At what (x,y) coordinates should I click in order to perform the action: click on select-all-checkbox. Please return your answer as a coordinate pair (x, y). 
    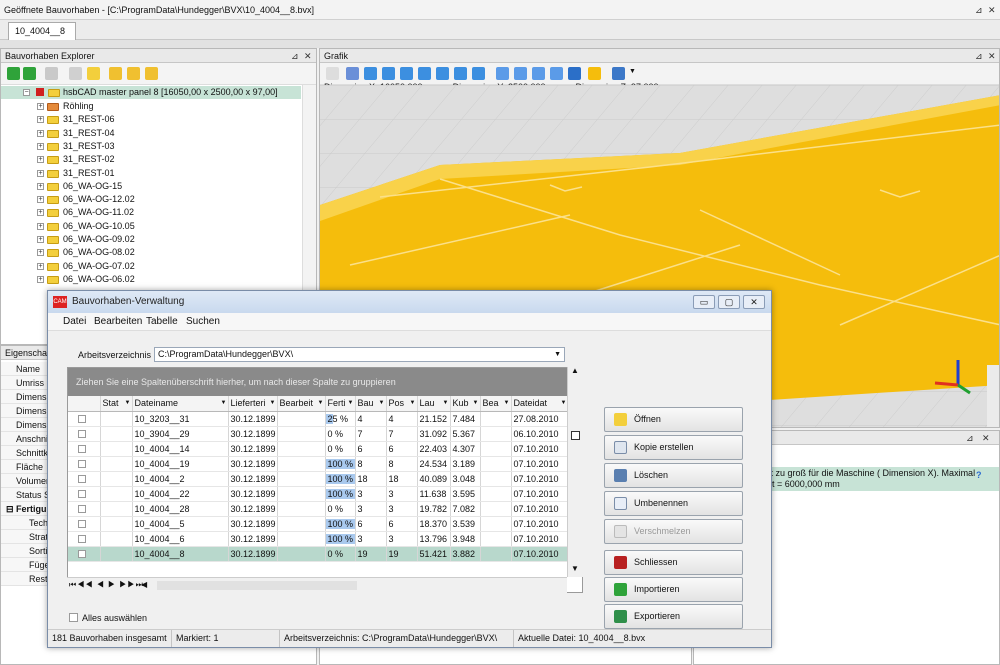
    Looking at the image, I should click on (73, 617).